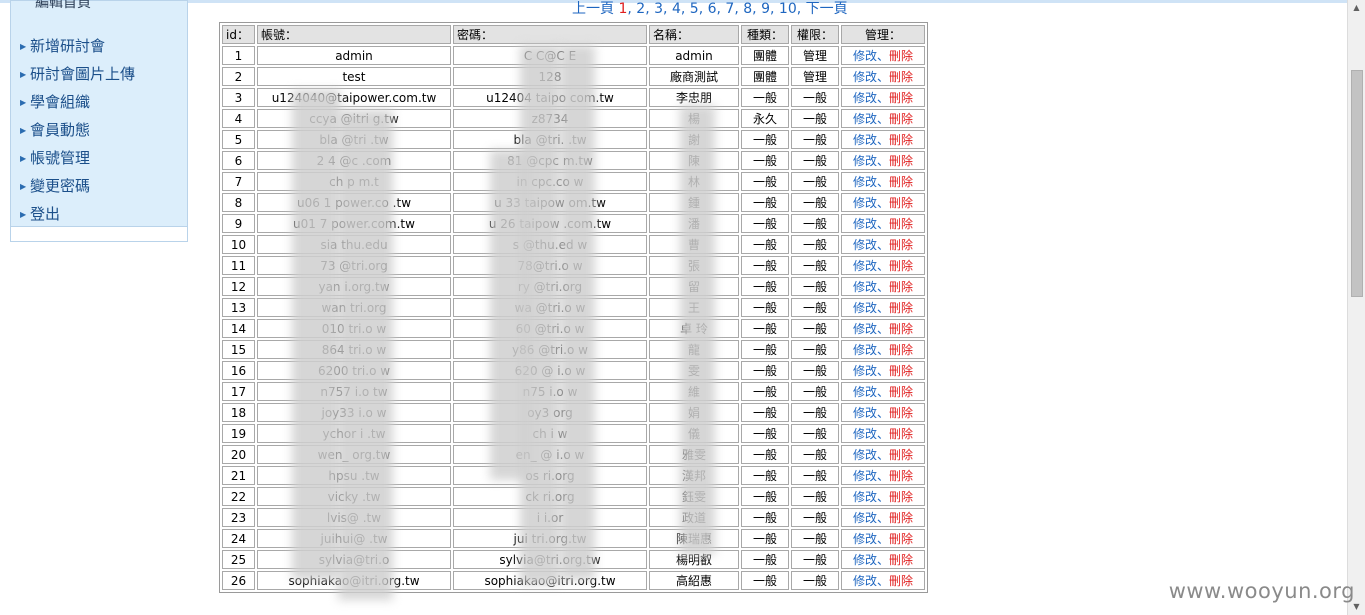 The height and width of the screenshot is (615, 1365). I want to click on page-link: 7, so click(729, 9).